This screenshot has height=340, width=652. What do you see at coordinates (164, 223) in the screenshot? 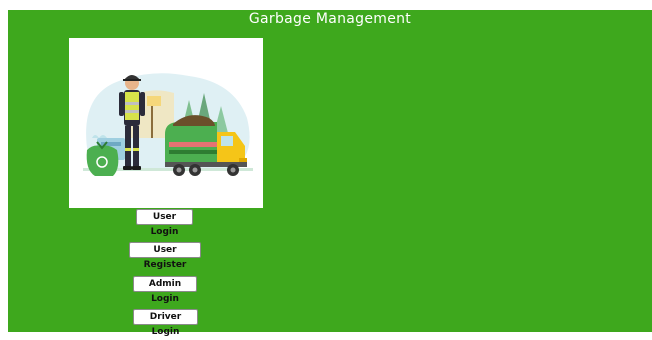
I see `user-login-button: User Login` at bounding box center [164, 223].